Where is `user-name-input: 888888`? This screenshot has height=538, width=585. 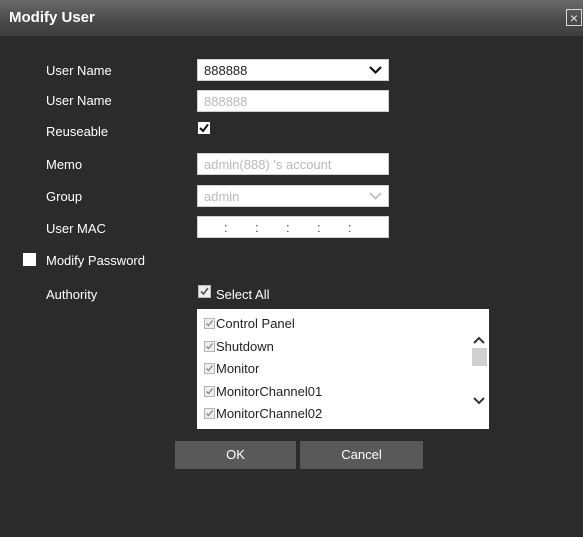
user-name-input: 888888 is located at coordinates (293, 101).